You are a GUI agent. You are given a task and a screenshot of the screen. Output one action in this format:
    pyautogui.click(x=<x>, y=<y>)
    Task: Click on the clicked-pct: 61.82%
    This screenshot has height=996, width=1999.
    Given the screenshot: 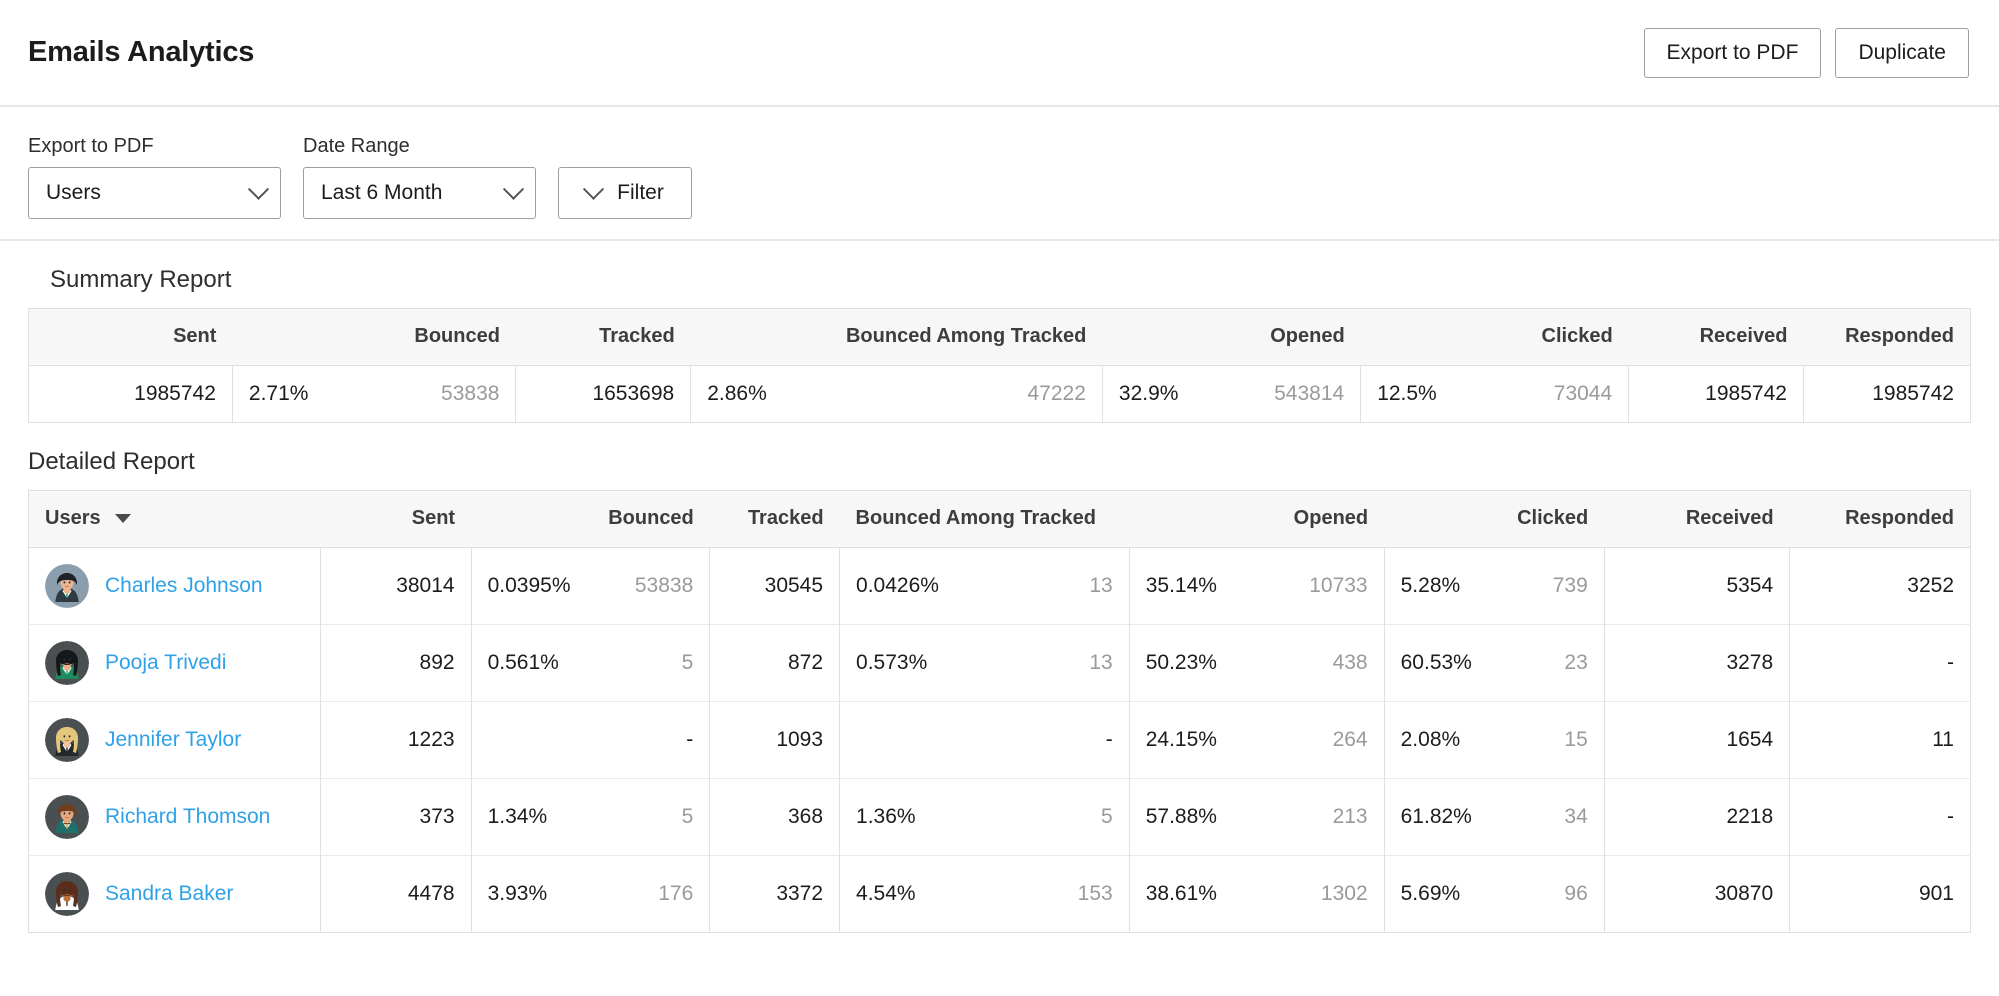 What is the action you would take?
    pyautogui.click(x=1436, y=816)
    